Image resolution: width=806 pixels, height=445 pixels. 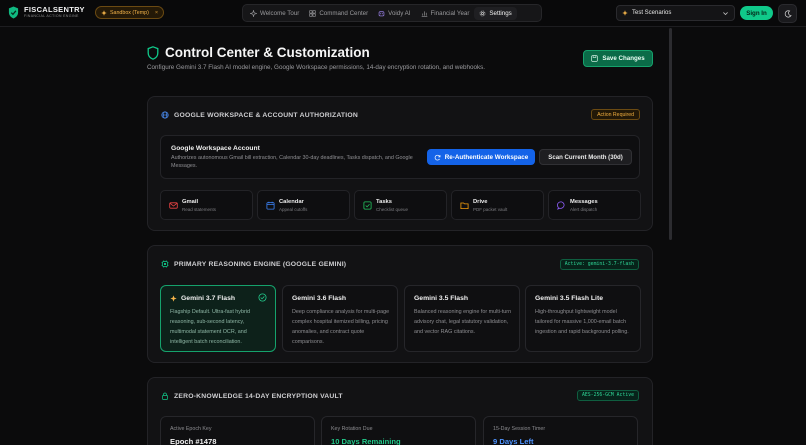 I want to click on model-name: Gemini 3.5 Flash Lite, so click(x=569, y=298).